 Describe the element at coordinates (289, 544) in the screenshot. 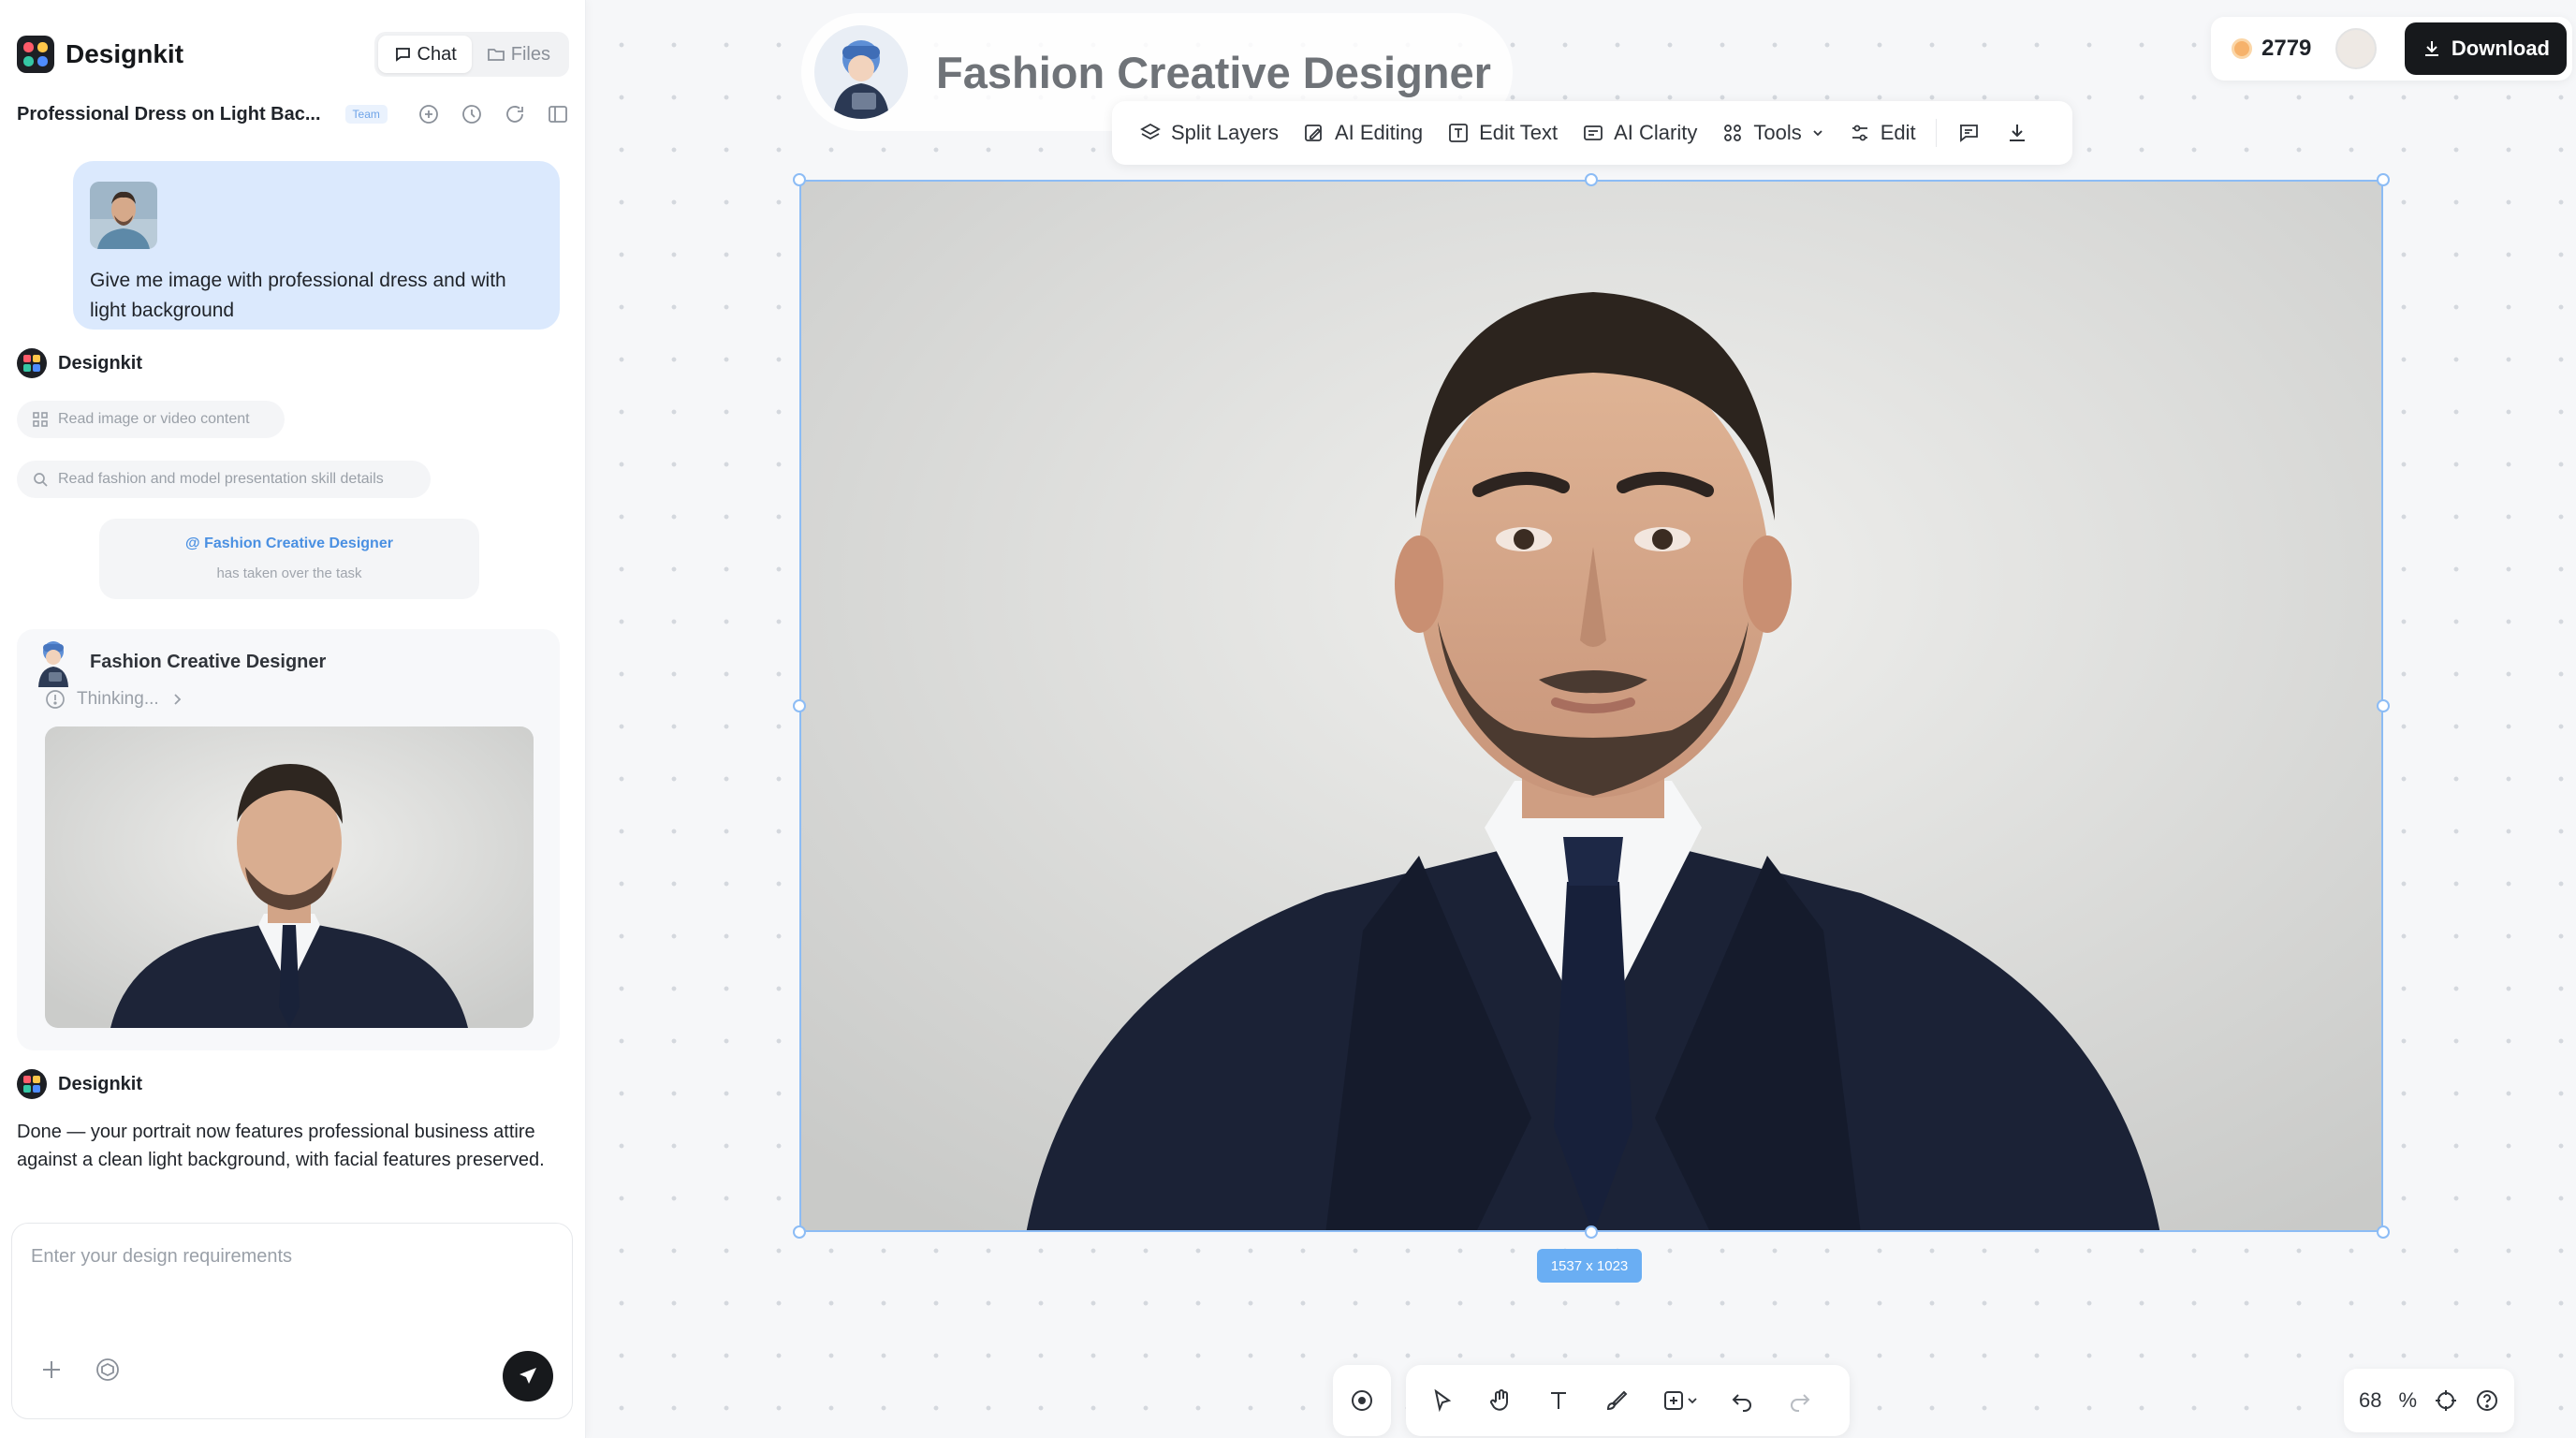

I see `handoff-agent: @ Fashion Creative Designer` at that location.